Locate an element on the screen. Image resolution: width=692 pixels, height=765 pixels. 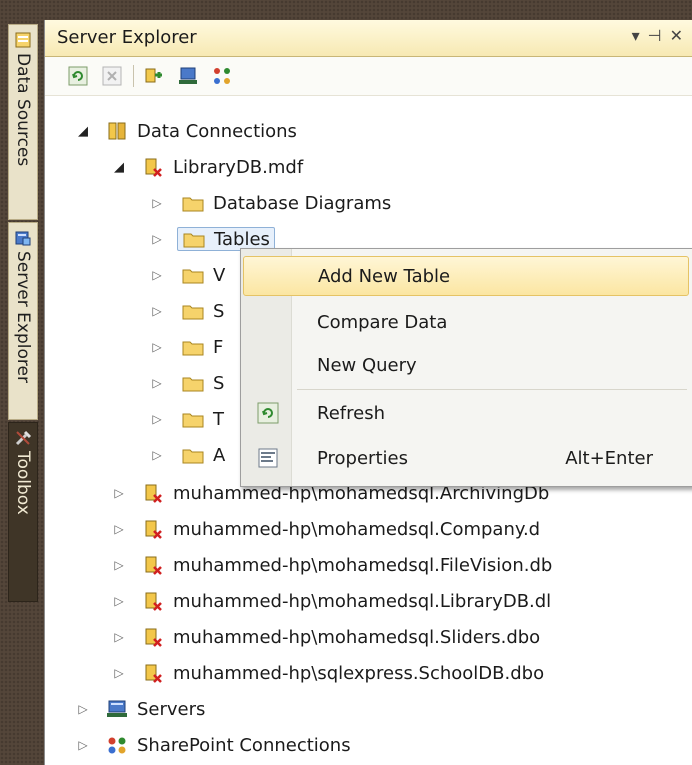
tree-label-data-connections: Data Connections is located at coordinates (217, 131).